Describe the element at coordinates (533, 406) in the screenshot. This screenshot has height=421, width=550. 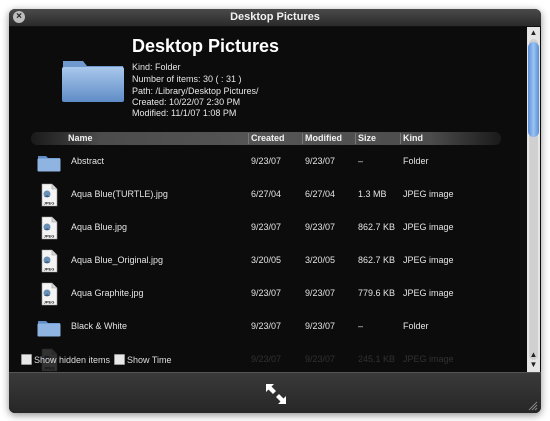
I see `resize-grip-icon` at that location.